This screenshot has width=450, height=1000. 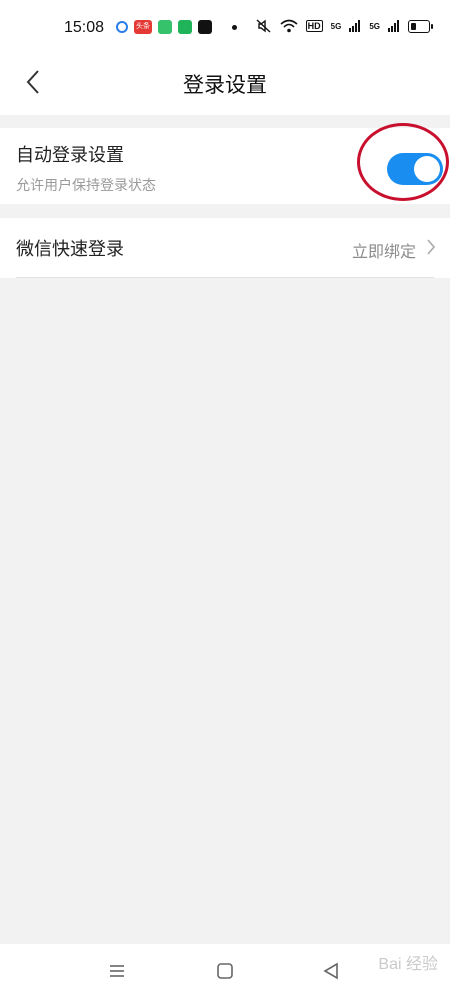 What do you see at coordinates (86, 186) in the screenshot?
I see `auto-login-subtitle: 允许用户保持登录状态` at bounding box center [86, 186].